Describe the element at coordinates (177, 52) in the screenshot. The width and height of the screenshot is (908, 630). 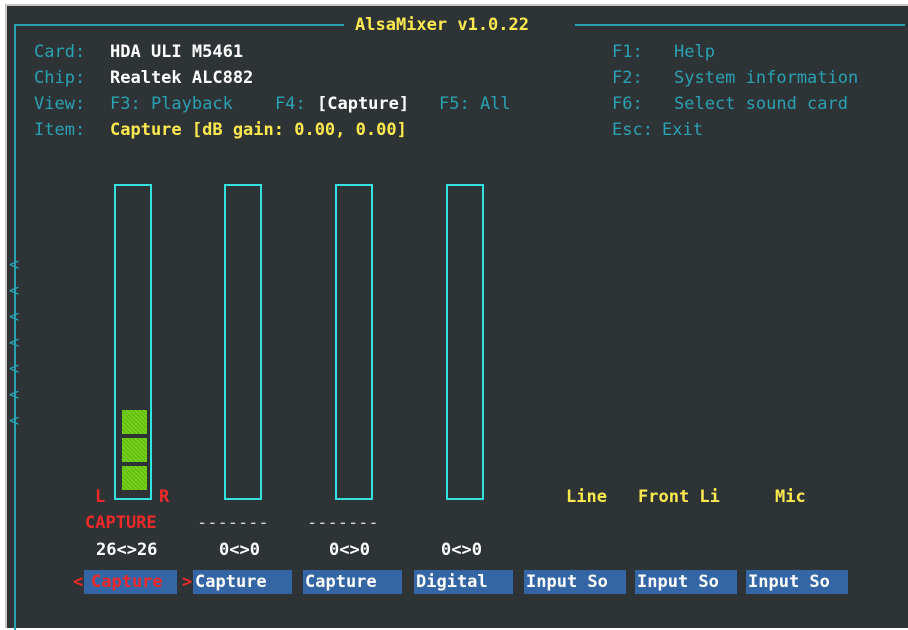
I see `card-value: HDA ULI M5461` at that location.